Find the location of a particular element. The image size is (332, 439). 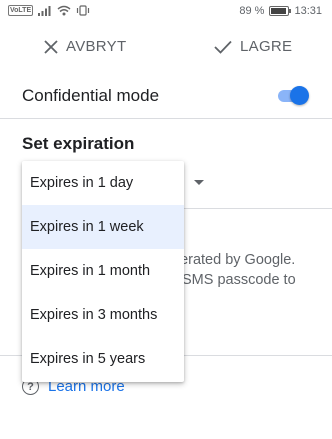

battery-fill is located at coordinates (278, 11).